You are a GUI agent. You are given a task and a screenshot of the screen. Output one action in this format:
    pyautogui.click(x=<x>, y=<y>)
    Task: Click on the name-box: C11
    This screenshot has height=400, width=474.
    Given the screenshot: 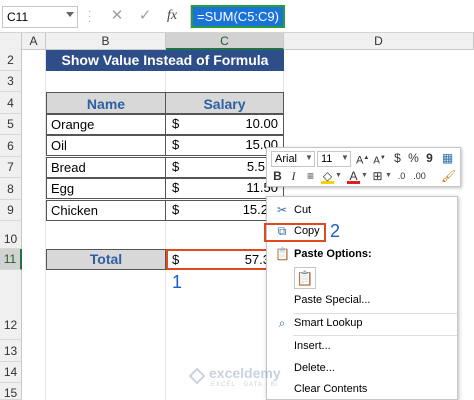 What is the action you would take?
    pyautogui.click(x=40, y=17)
    